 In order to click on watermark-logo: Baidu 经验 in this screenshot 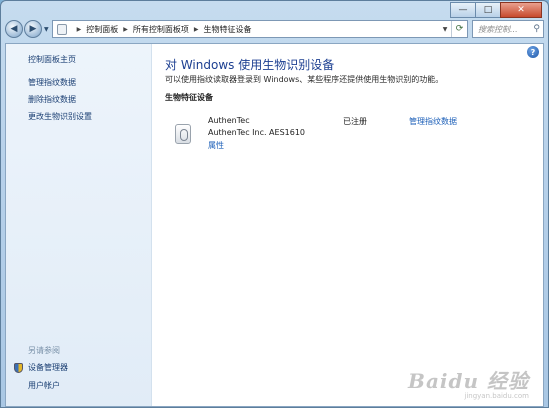, I will do `click(468, 381)`.